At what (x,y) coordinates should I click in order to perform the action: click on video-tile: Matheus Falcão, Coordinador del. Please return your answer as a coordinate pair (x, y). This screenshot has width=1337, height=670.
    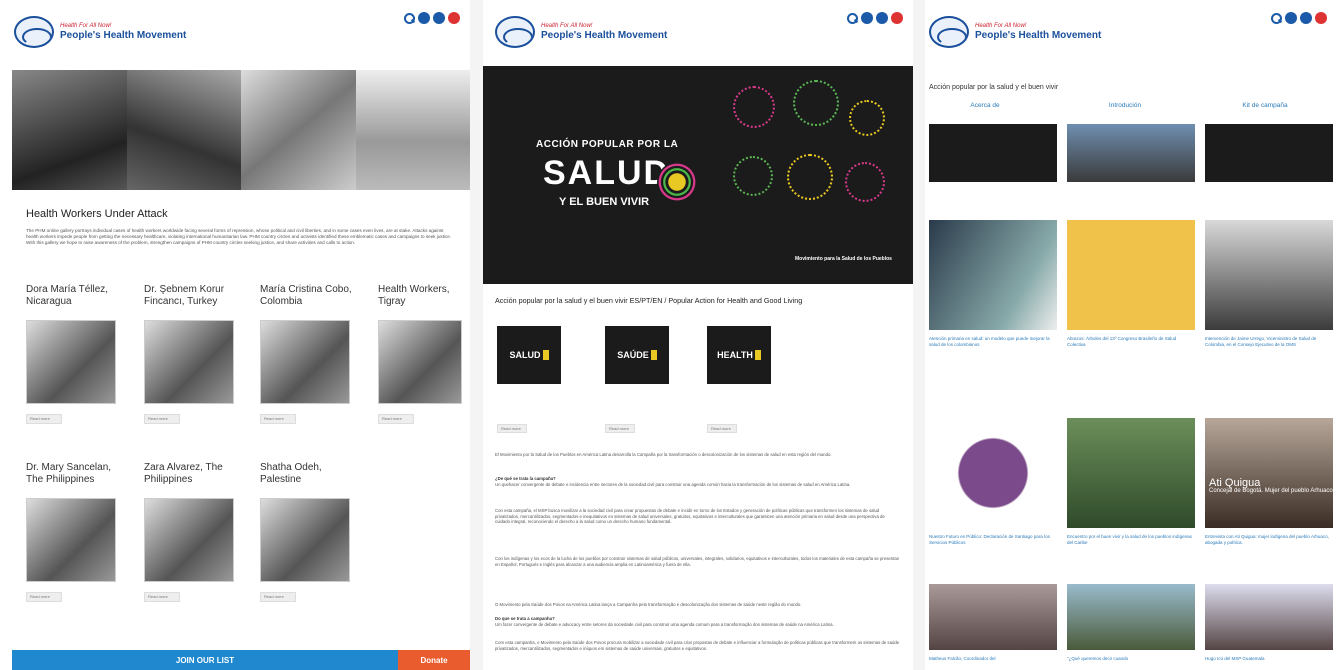
    Looking at the image, I should click on (993, 623).